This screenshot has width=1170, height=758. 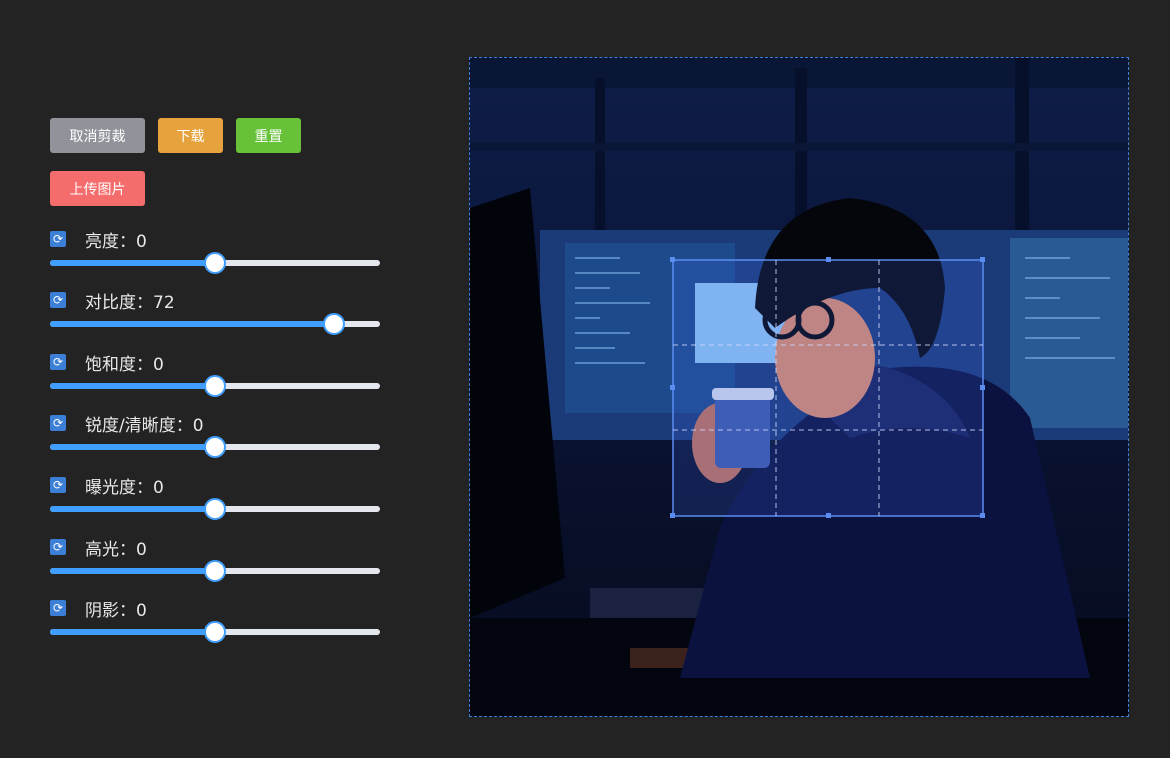 What do you see at coordinates (97, 188) in the screenshot?
I see `upload-image-button: 上传图片` at bounding box center [97, 188].